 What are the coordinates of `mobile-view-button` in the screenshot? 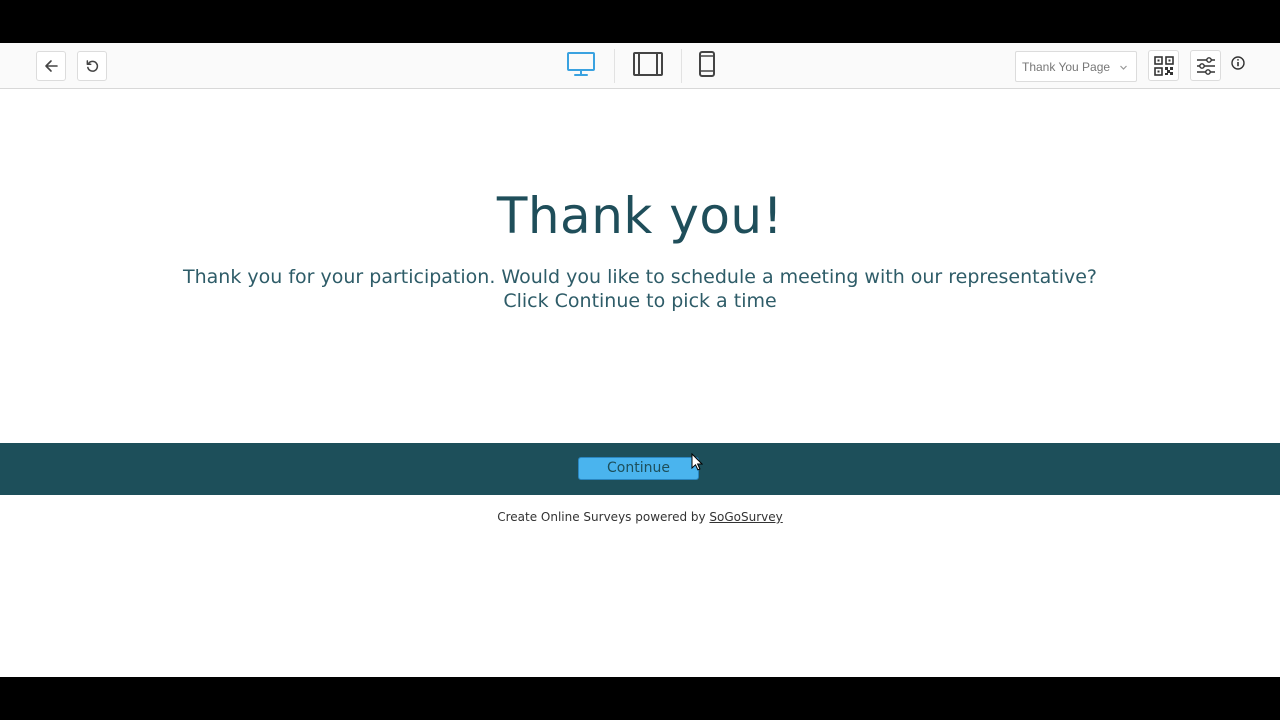 It's located at (707, 66).